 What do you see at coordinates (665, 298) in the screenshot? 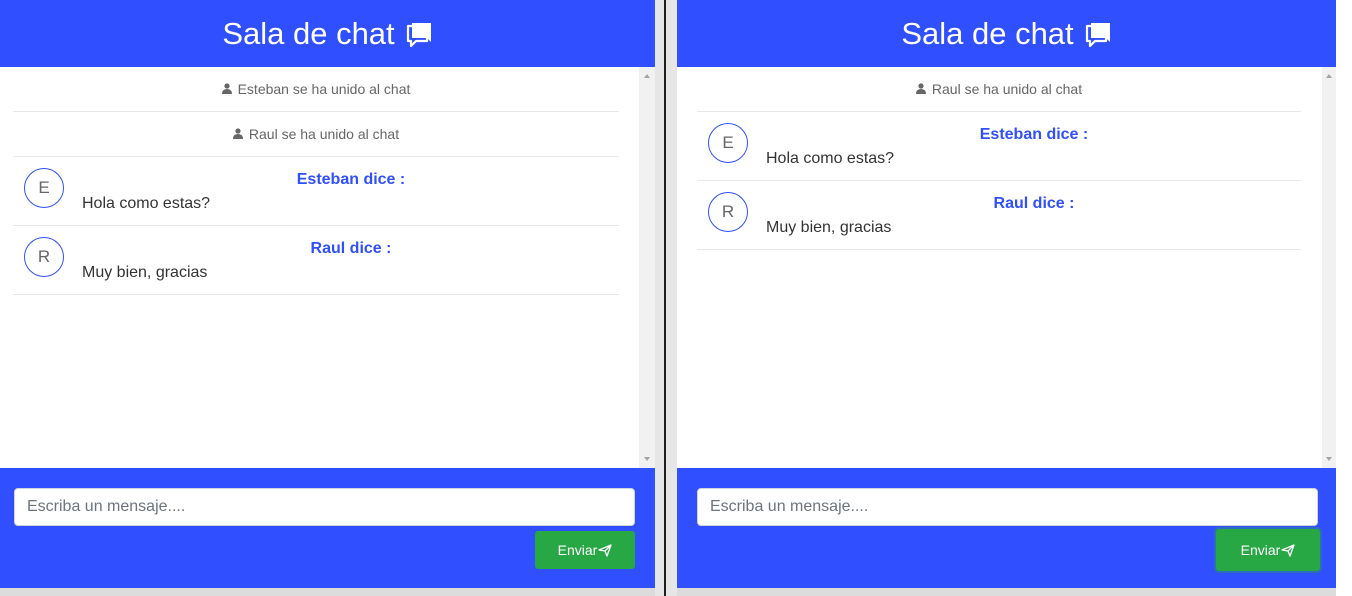
I see `window-divider` at bounding box center [665, 298].